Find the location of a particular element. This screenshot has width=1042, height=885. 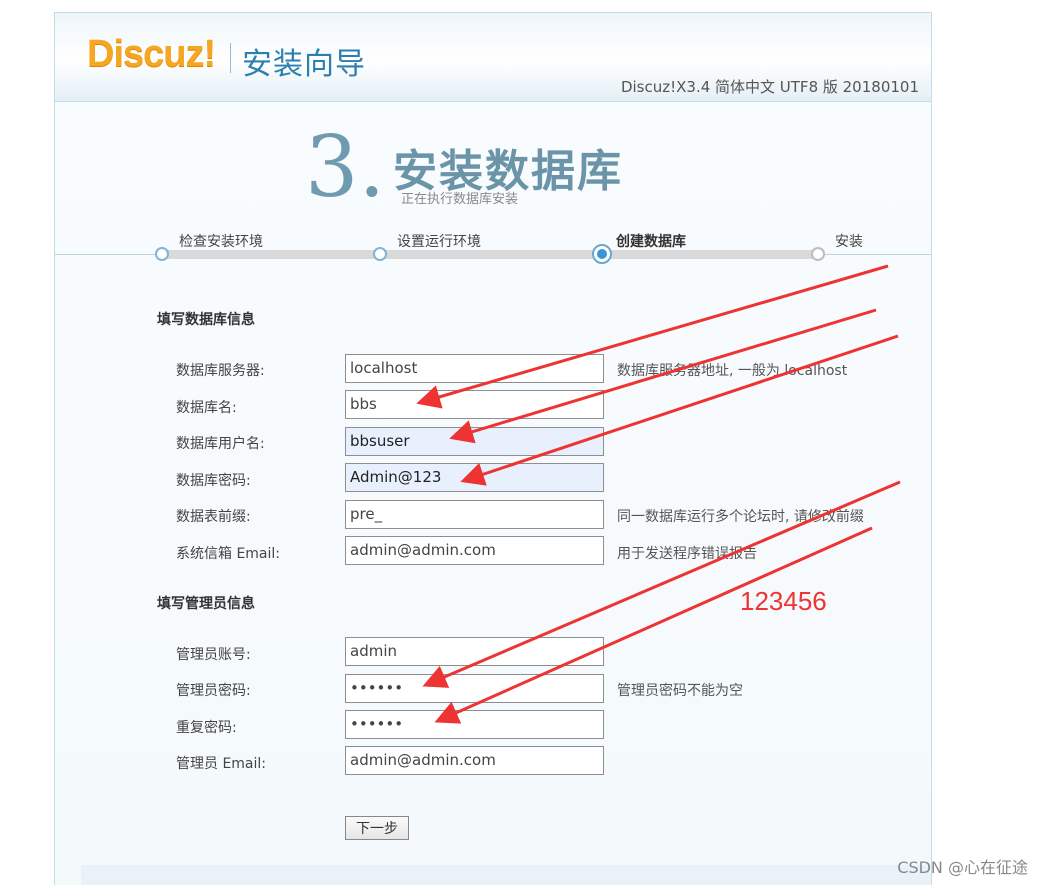

db-password-input: Admin@123 is located at coordinates (474, 477).